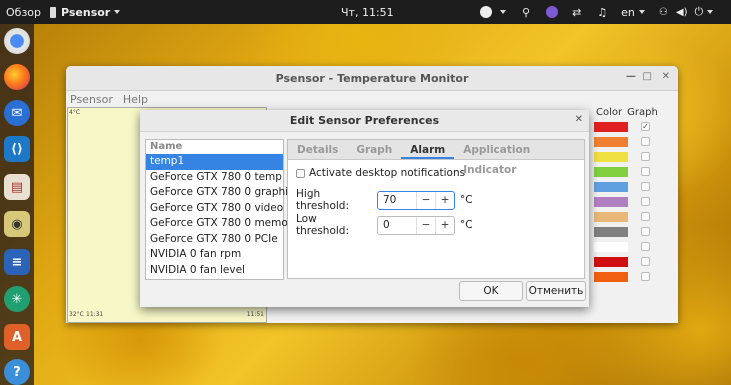 This screenshot has width=731, height=385. Describe the element at coordinates (214, 162) in the screenshot. I see `sensor-item: temp1` at that location.